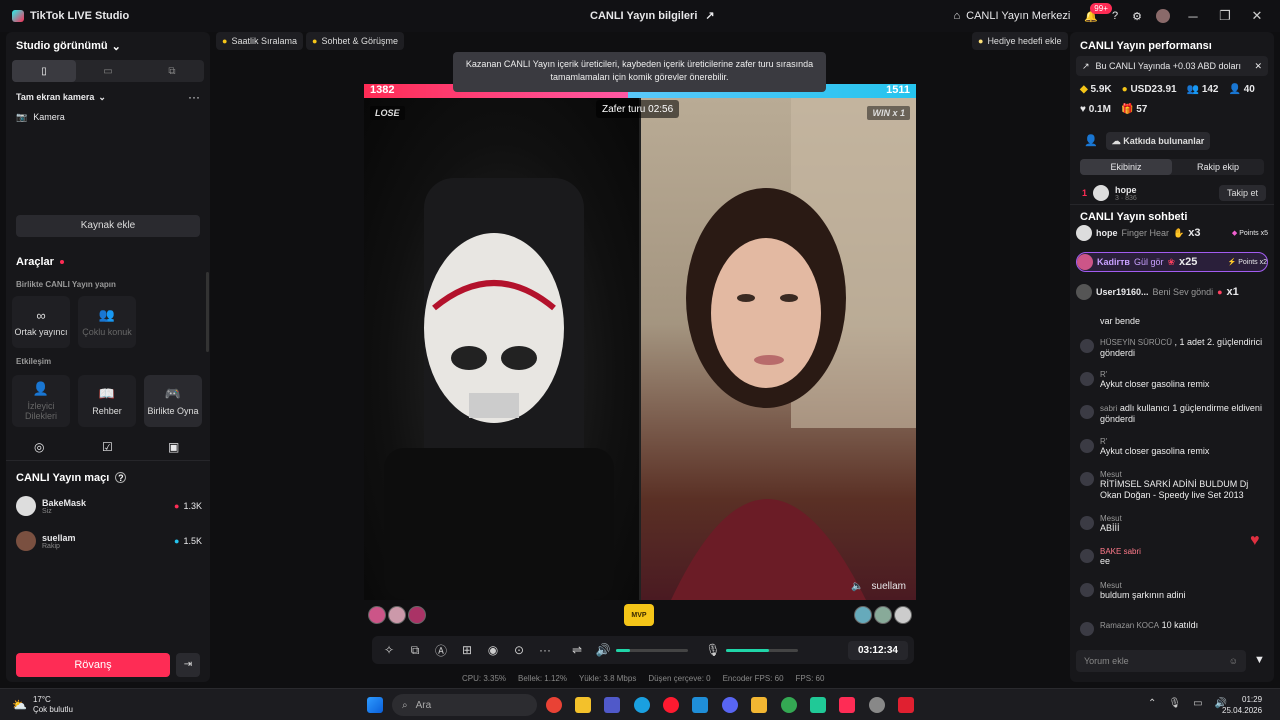 Image resolution: width=1280 pixels, height=720 pixels. Describe the element at coordinates (671, 705) in the screenshot. I see `opera-icon` at that location.